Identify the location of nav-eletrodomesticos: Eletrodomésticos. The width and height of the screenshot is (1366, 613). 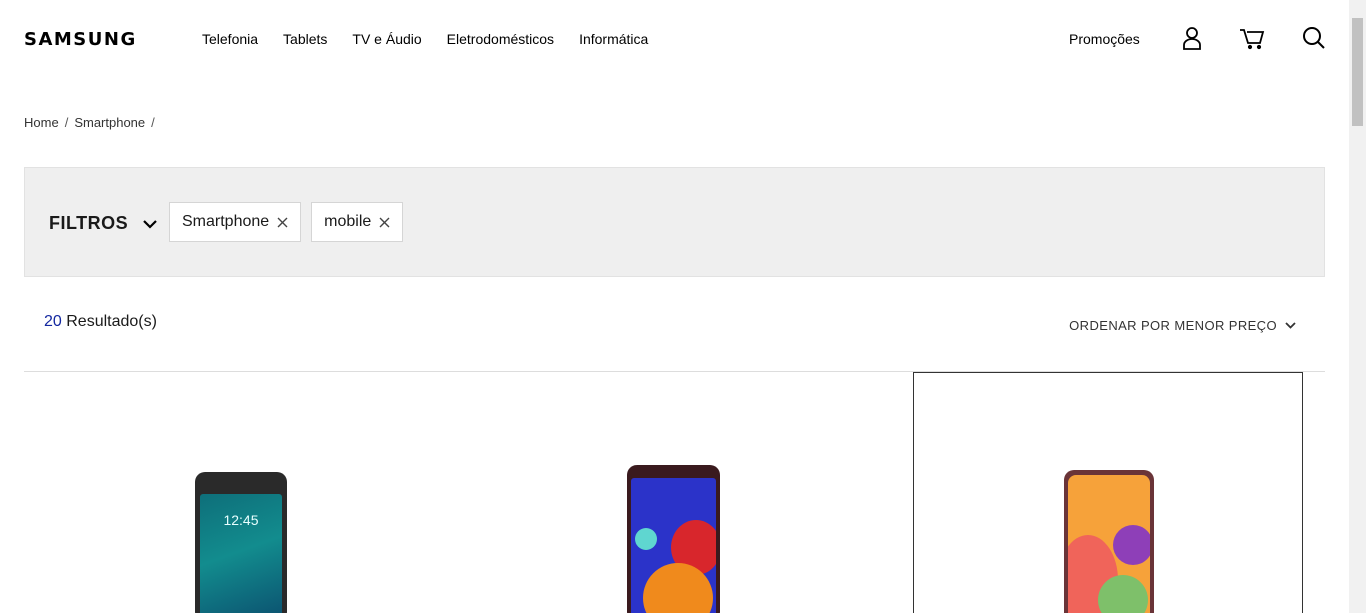
(500, 39).